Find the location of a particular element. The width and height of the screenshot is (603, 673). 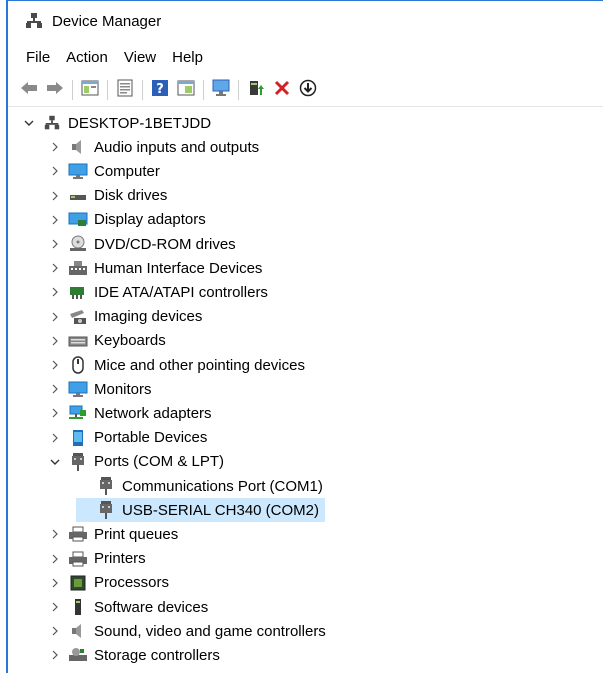

forward-icon is located at coordinates (55, 90).